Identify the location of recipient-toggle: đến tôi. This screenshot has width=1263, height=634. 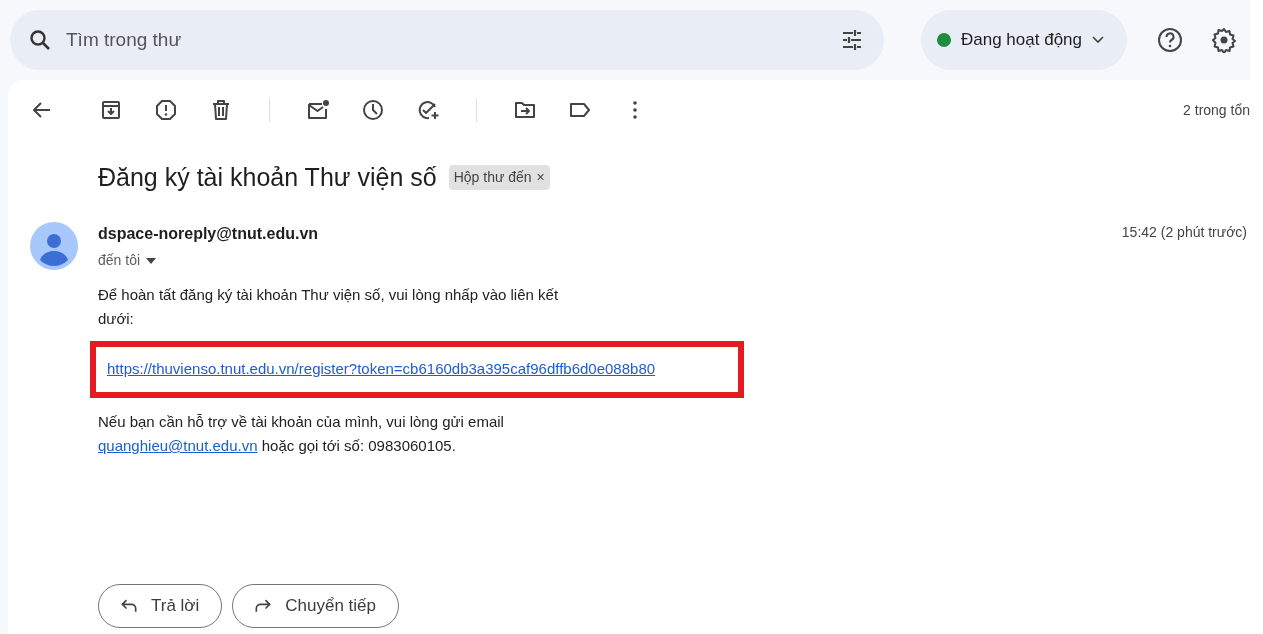
(127, 260).